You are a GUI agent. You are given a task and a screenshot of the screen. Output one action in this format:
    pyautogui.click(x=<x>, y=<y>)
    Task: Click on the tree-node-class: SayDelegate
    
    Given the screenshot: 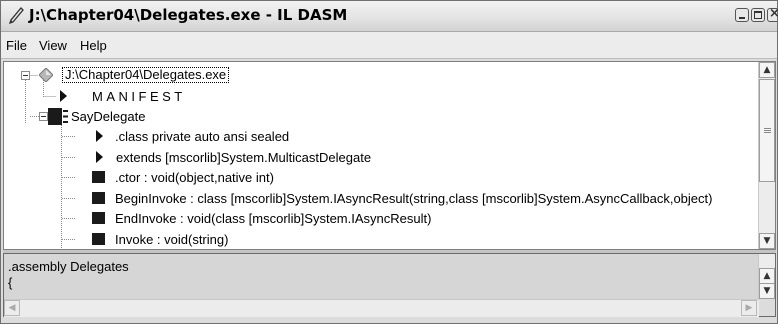 What is the action you would take?
    pyautogui.click(x=108, y=117)
    